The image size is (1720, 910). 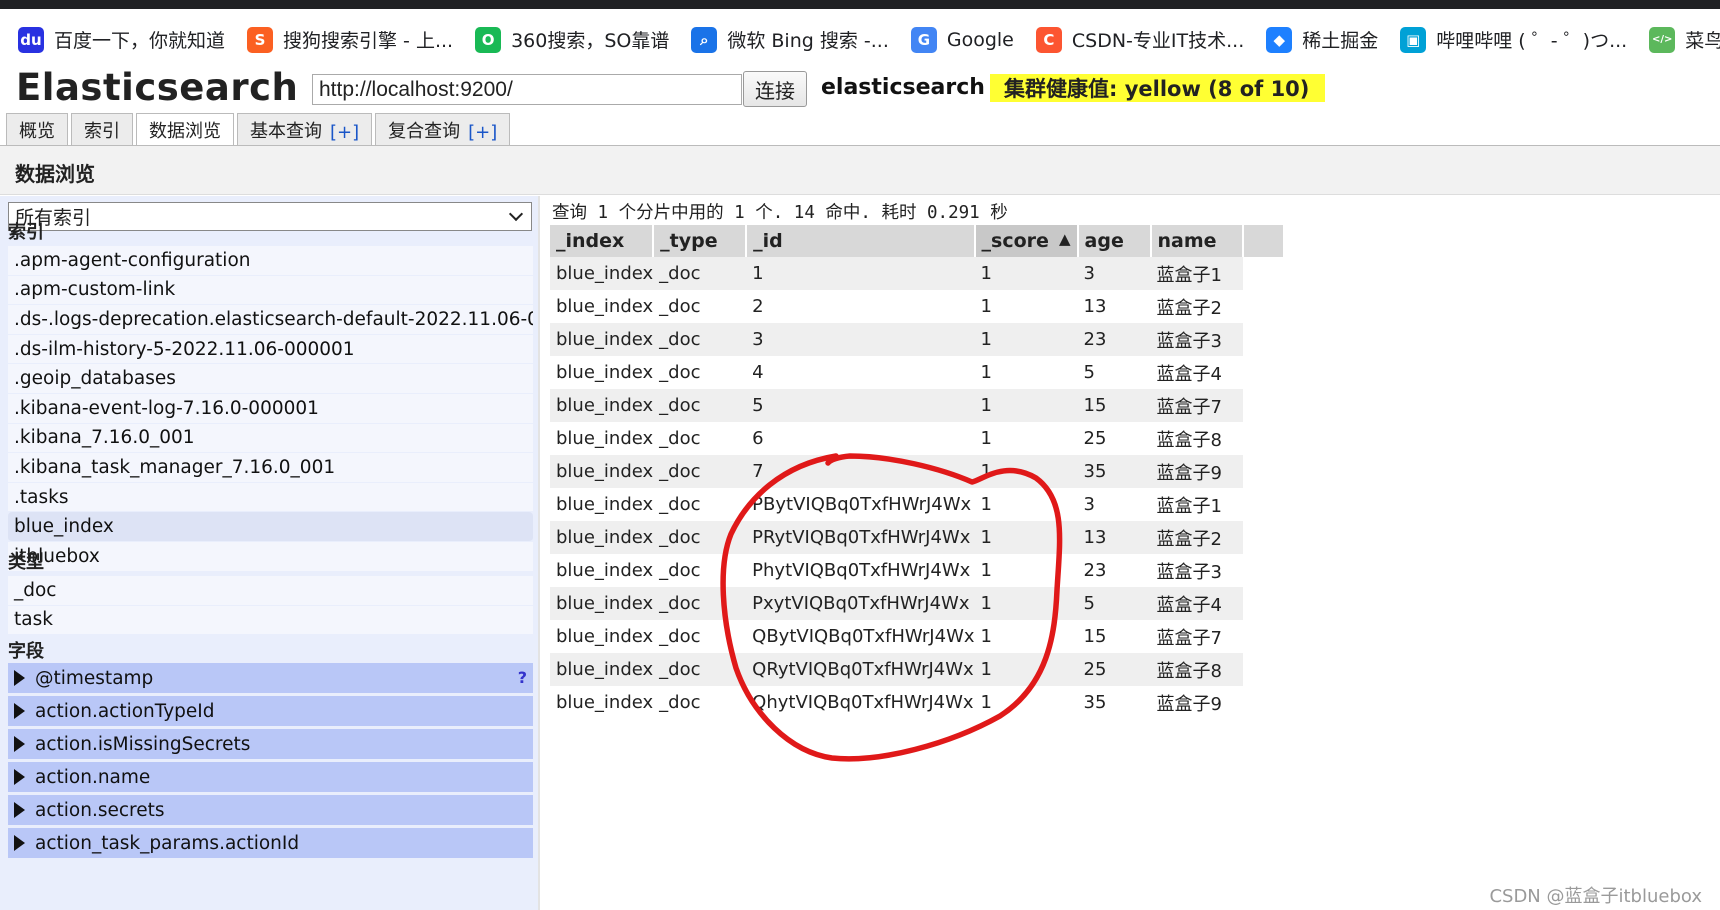 What do you see at coordinates (917, 438) in the screenshot?
I see `table-row: blue_index _doc 6 1 25 蓝盒子8` at bounding box center [917, 438].